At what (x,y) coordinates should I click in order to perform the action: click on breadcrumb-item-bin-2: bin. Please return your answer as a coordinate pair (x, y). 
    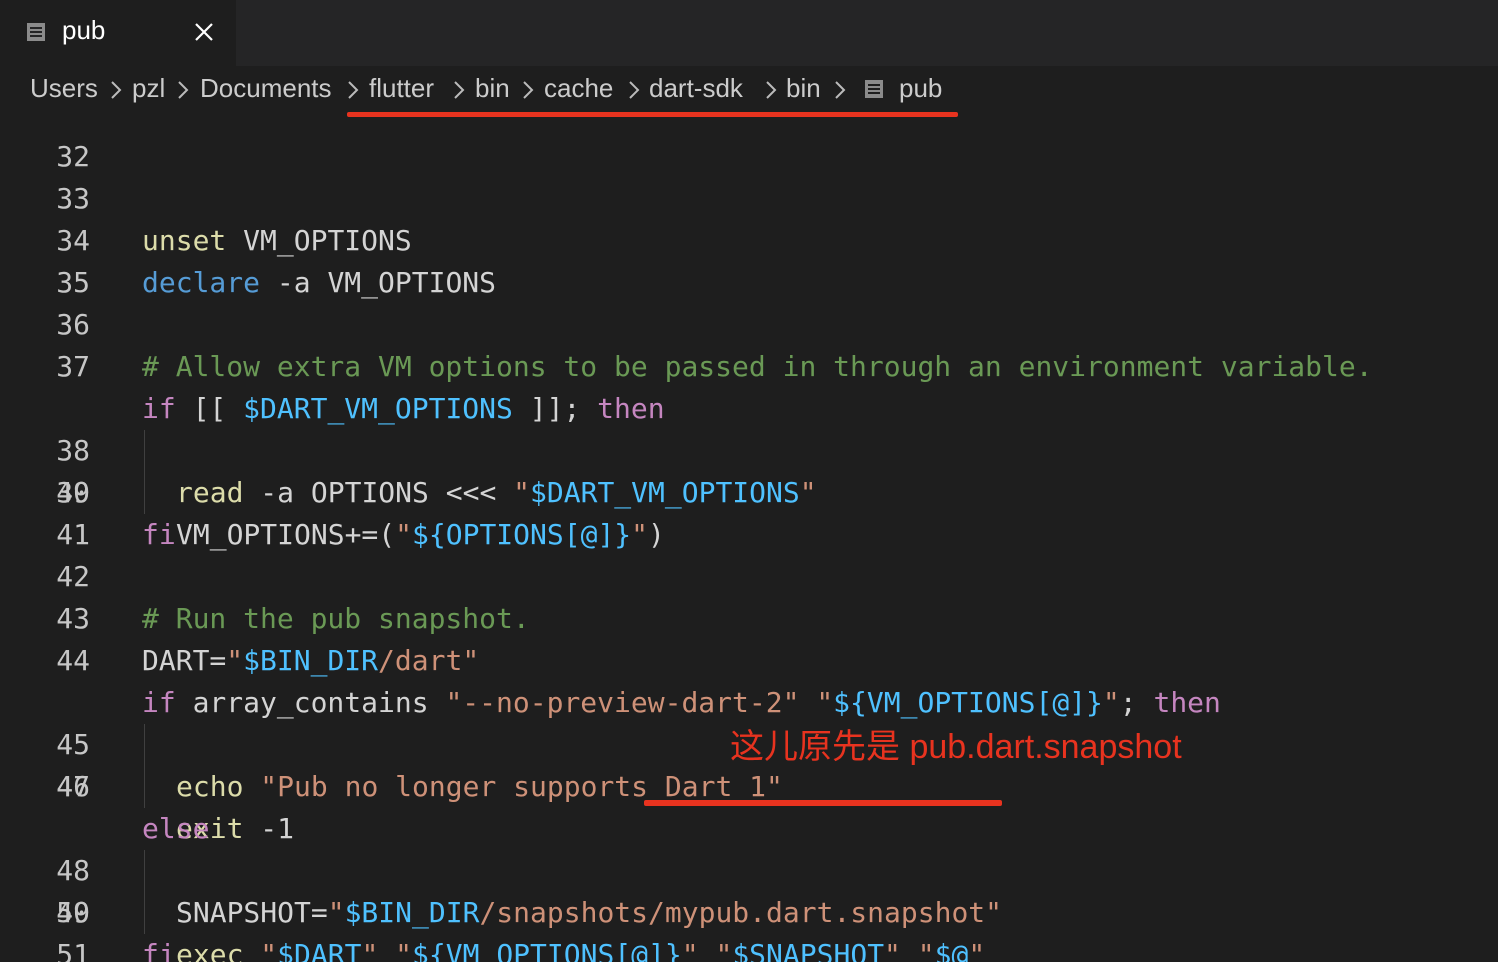
    Looking at the image, I should click on (803, 88).